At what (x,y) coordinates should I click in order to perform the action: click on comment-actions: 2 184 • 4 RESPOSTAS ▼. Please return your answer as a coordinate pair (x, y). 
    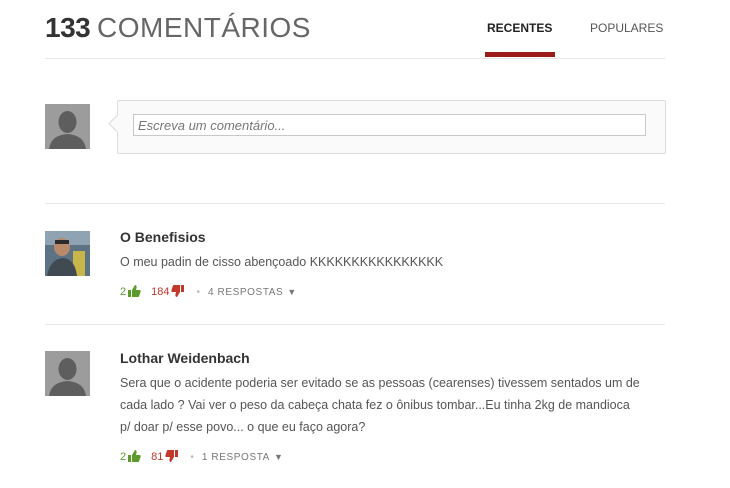
    Looking at the image, I should click on (208, 292).